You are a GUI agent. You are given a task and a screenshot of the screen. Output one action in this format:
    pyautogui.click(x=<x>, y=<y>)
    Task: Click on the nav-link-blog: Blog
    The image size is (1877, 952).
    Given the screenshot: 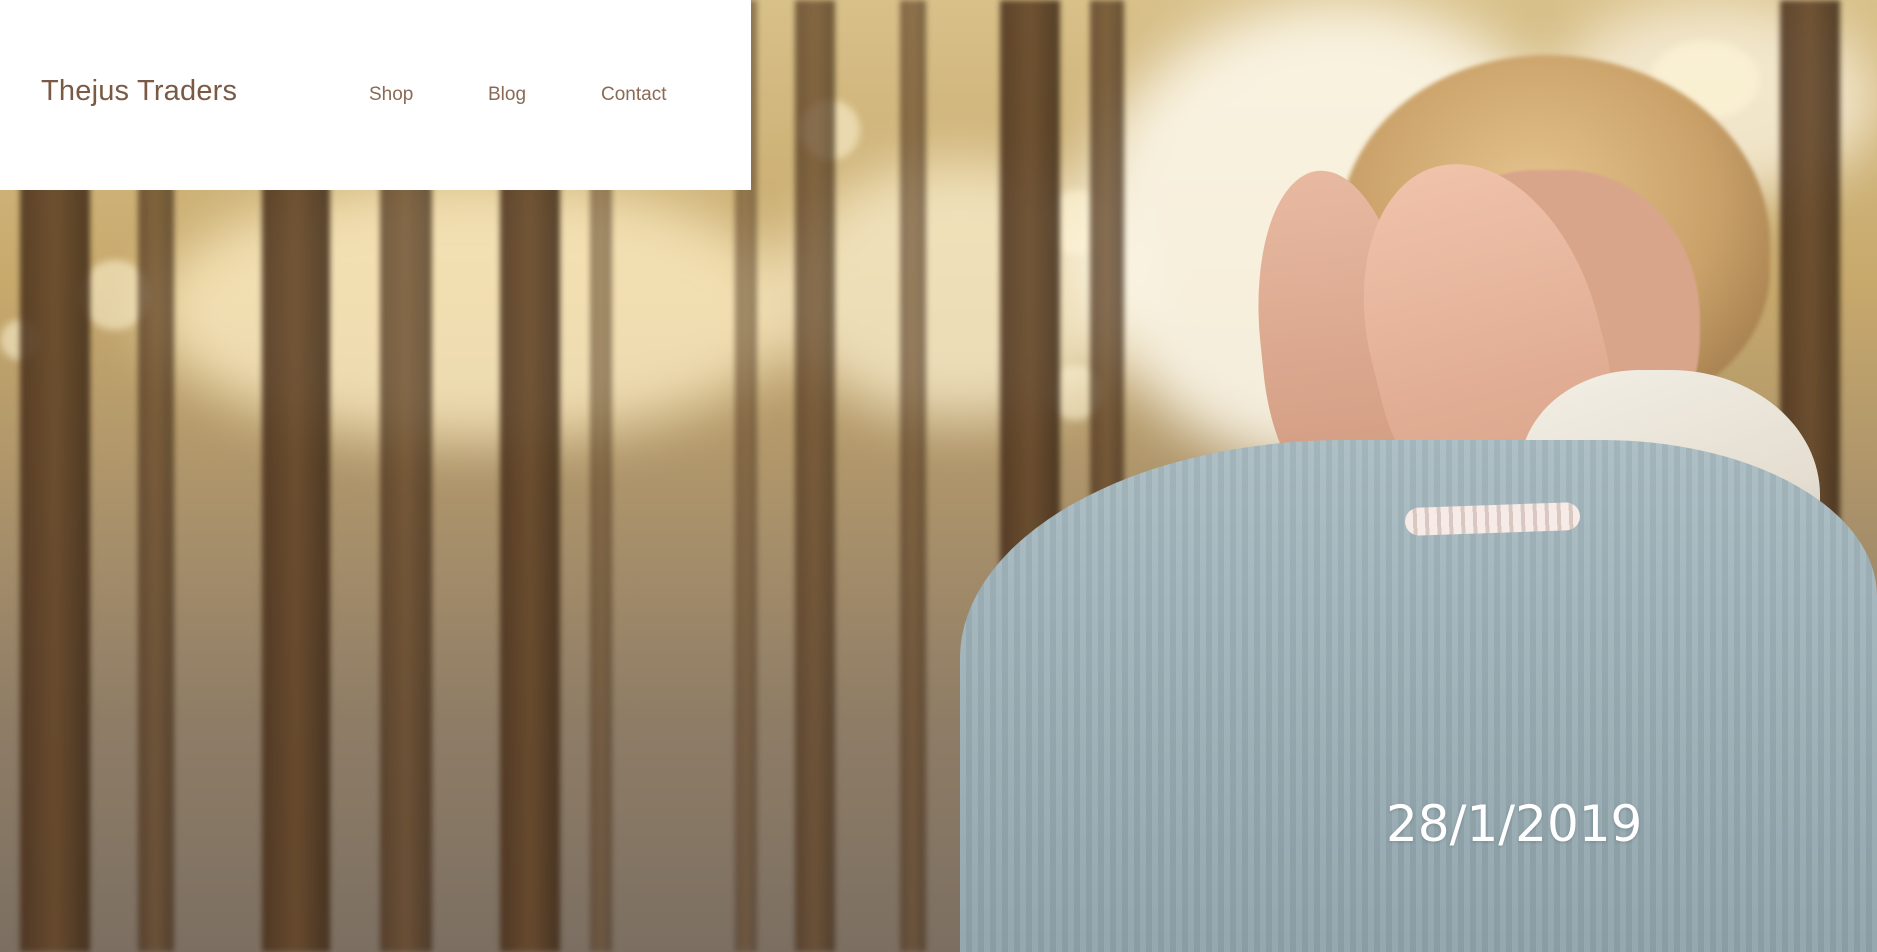 What is the action you would take?
    pyautogui.click(x=507, y=95)
    